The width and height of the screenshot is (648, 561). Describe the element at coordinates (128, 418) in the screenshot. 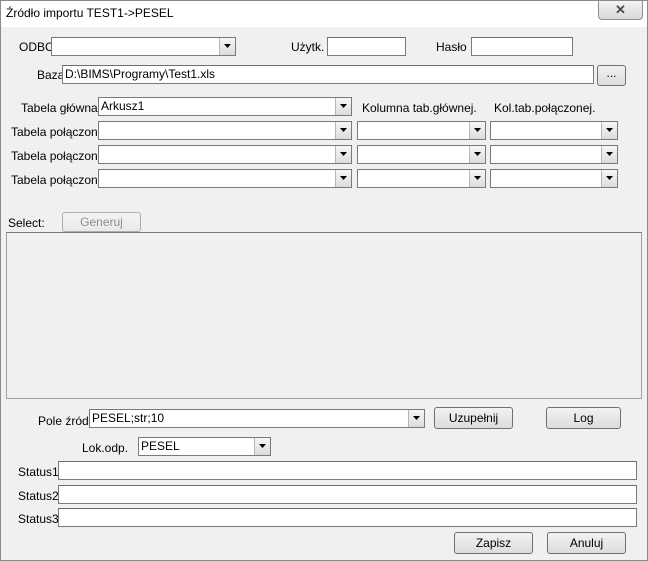

I see `source-field-value: PESEL;str;10` at that location.